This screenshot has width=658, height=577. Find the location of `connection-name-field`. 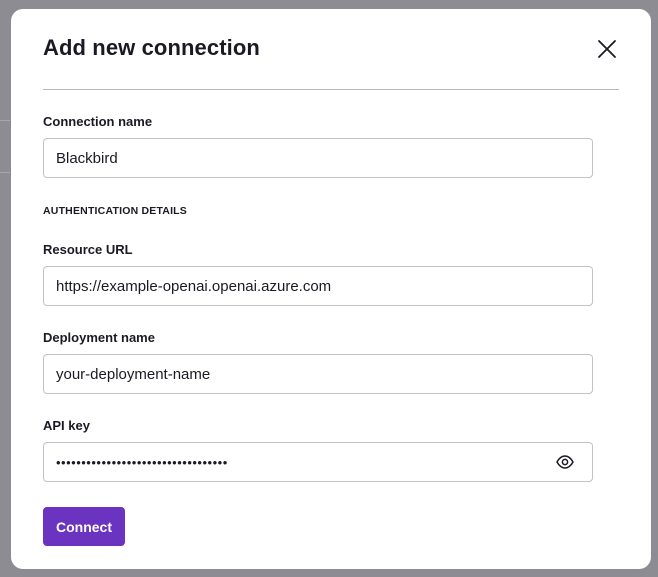

connection-name-field is located at coordinates (318, 158).